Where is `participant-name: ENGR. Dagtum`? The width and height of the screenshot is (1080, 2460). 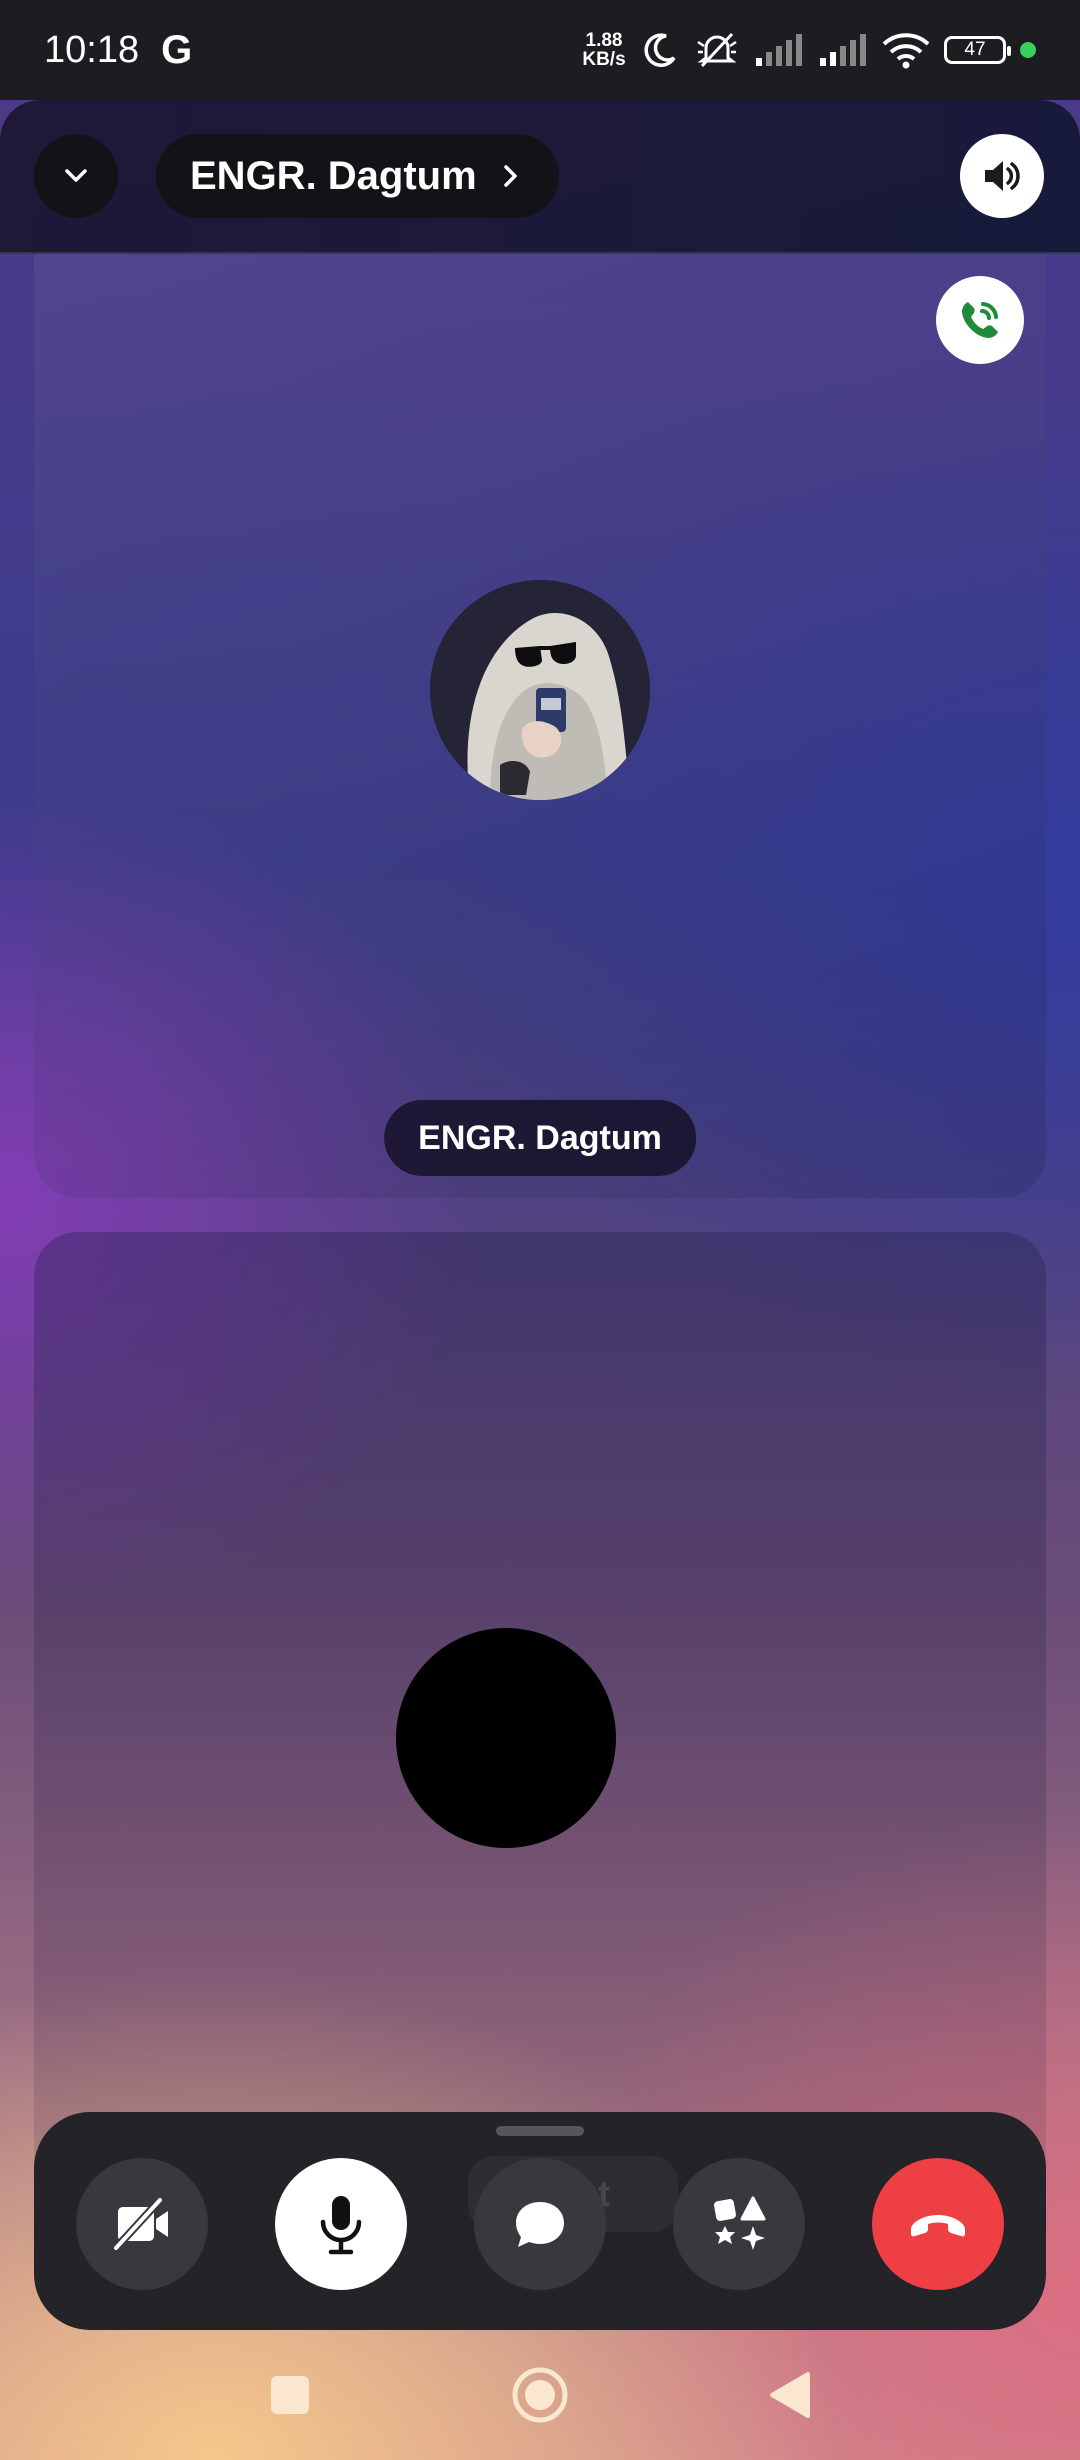 participant-name: ENGR. Dagtum is located at coordinates (540, 1137).